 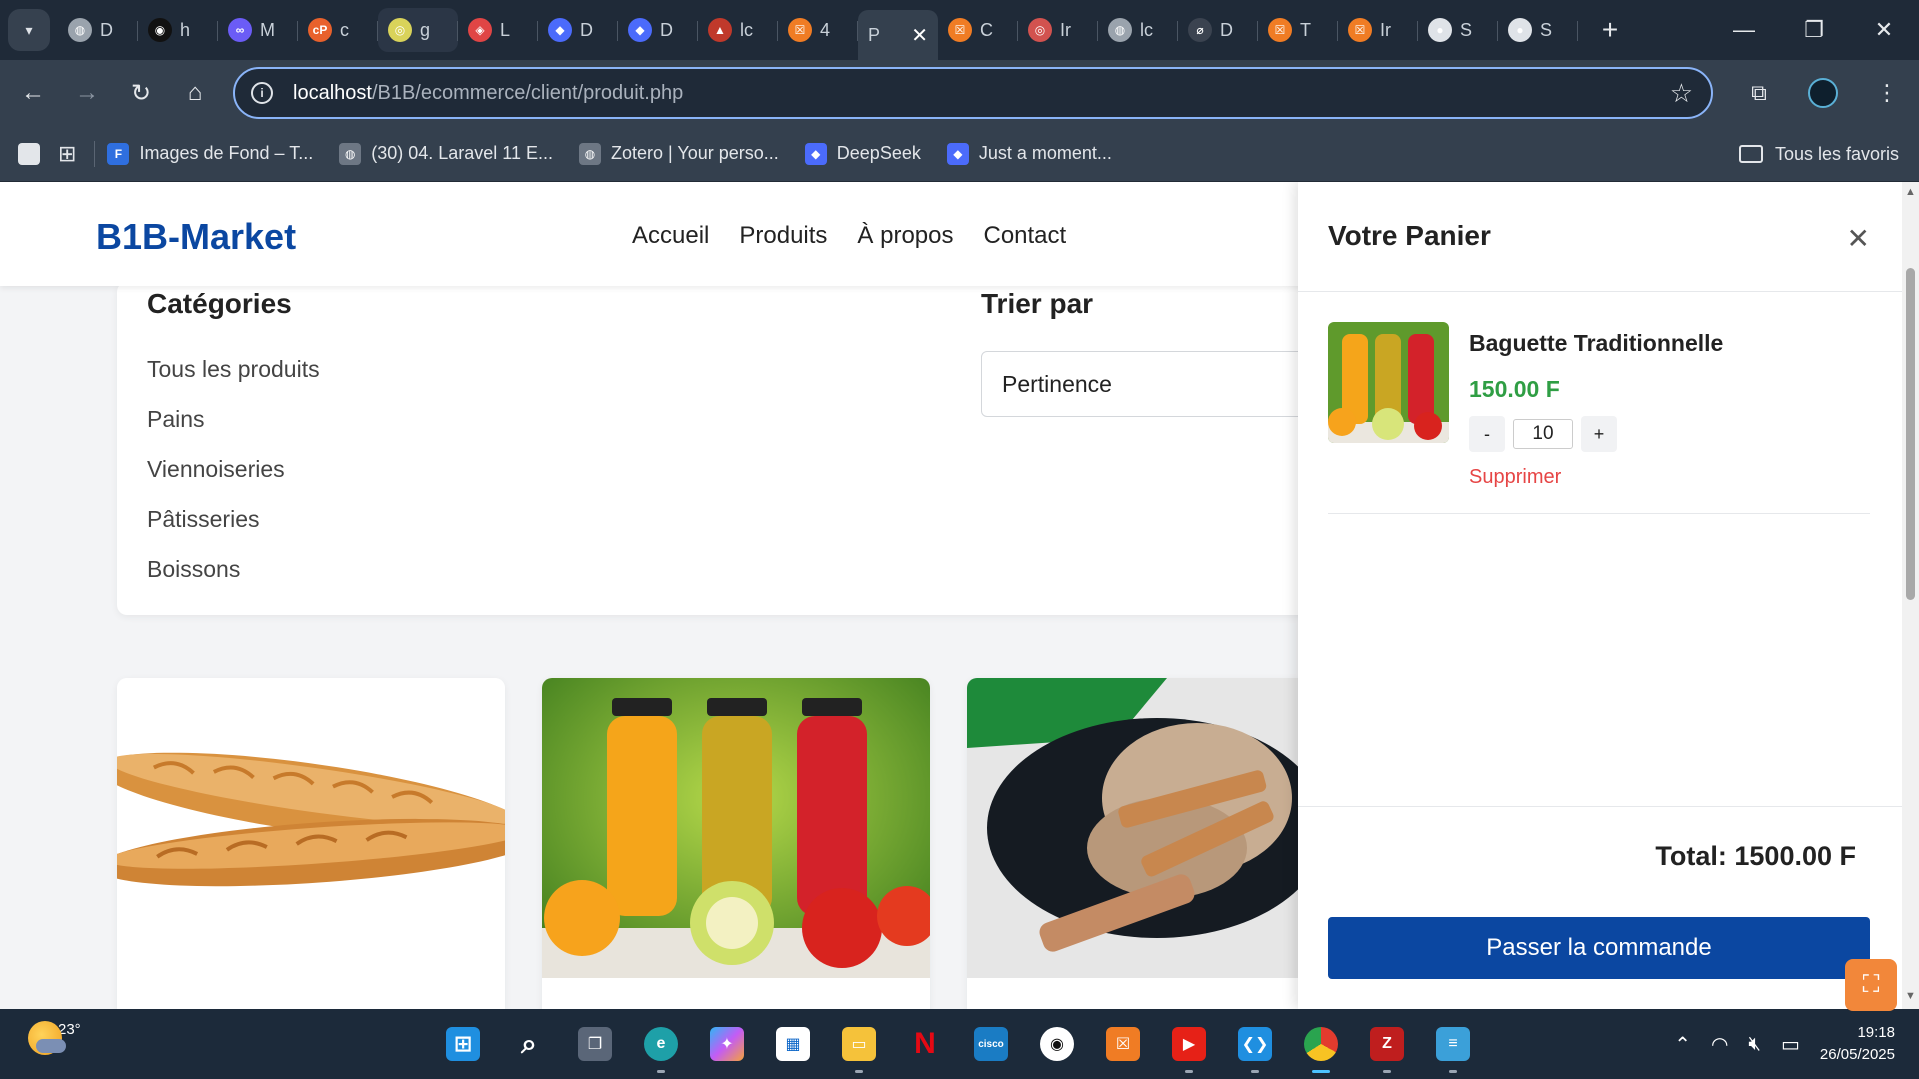 What do you see at coordinates (859, 1044) in the screenshot?
I see `folder-explorer-icon: ▭` at bounding box center [859, 1044].